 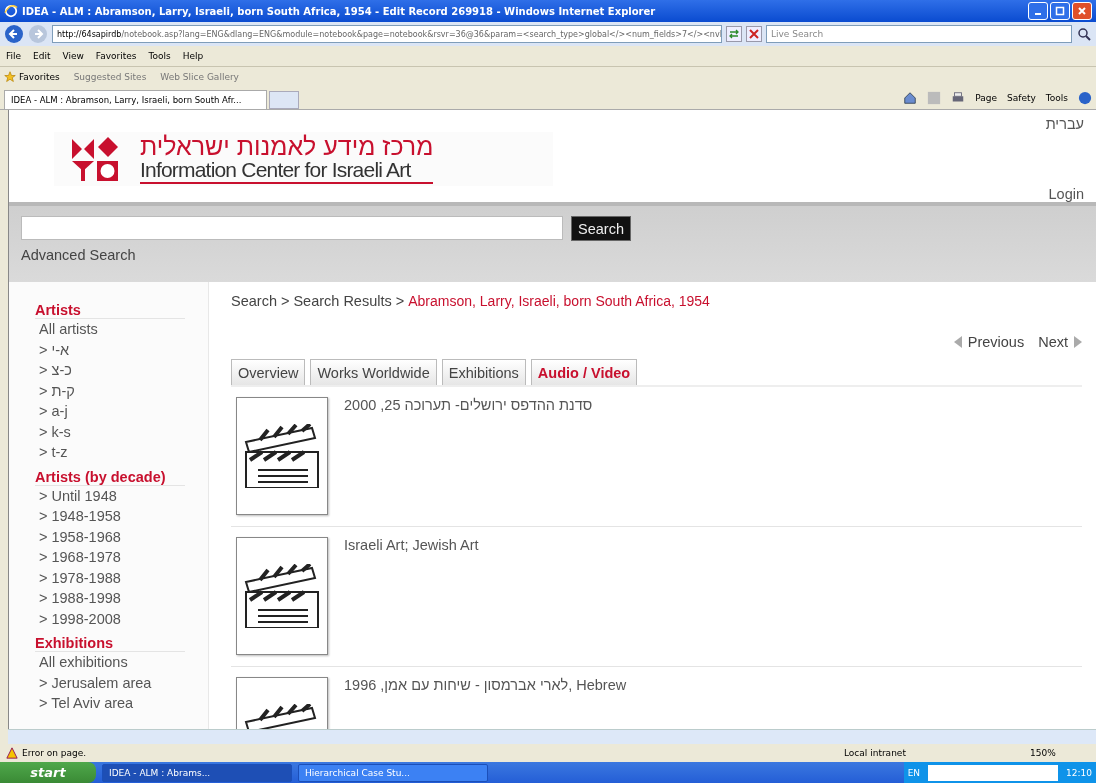 What do you see at coordinates (48, 772) in the screenshot?
I see `start-button: start` at bounding box center [48, 772].